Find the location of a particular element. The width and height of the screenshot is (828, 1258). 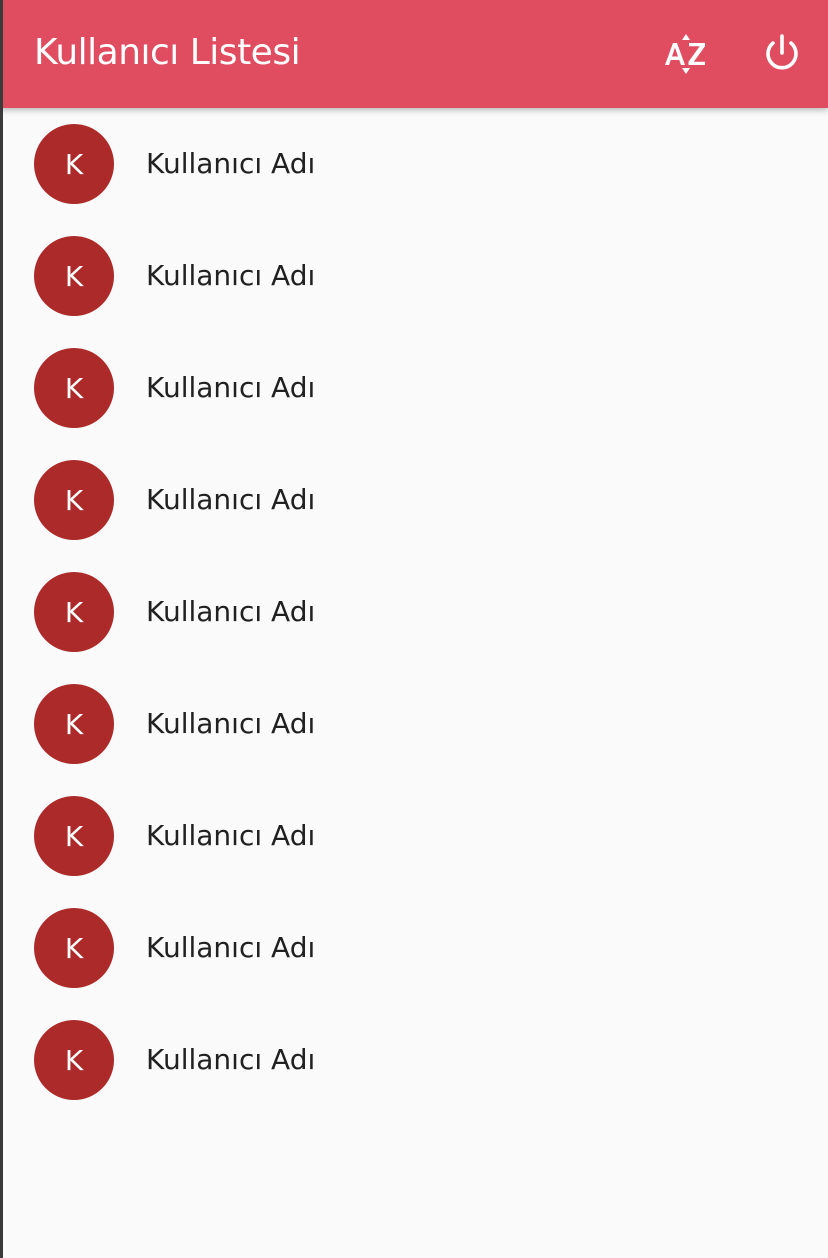

logout-button is located at coordinates (782, 54).